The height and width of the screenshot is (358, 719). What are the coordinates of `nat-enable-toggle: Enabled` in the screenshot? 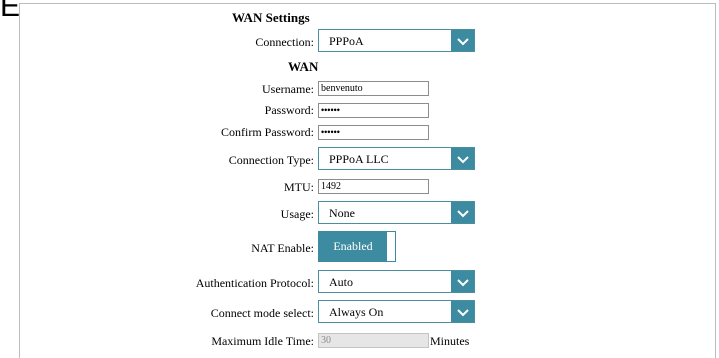 It's located at (357, 246).